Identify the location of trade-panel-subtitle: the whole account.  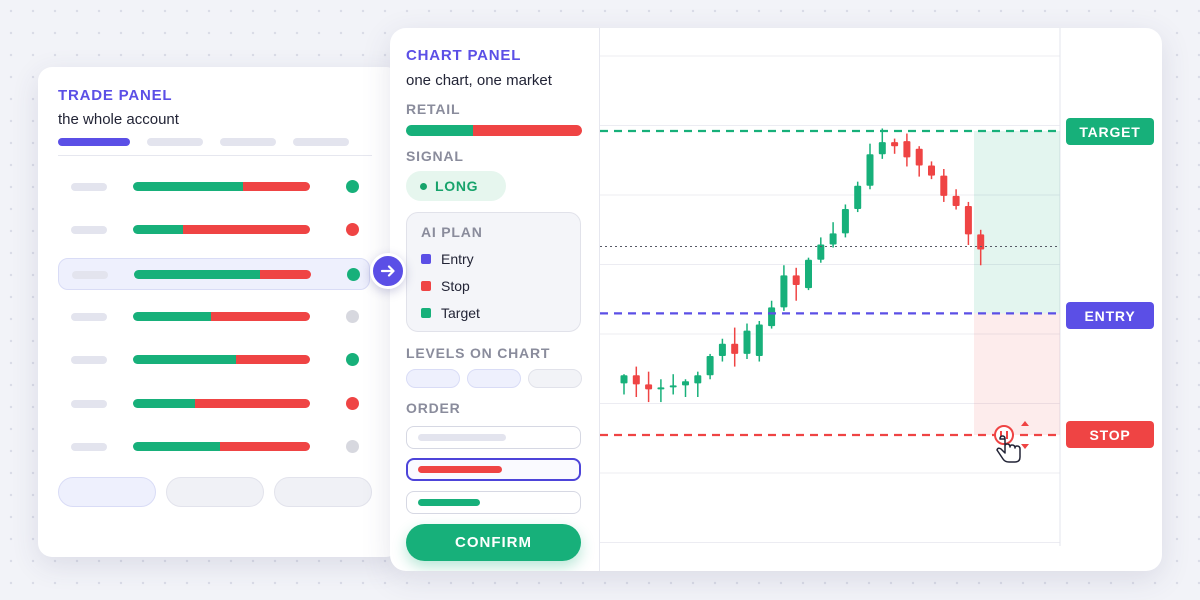
(118, 119).